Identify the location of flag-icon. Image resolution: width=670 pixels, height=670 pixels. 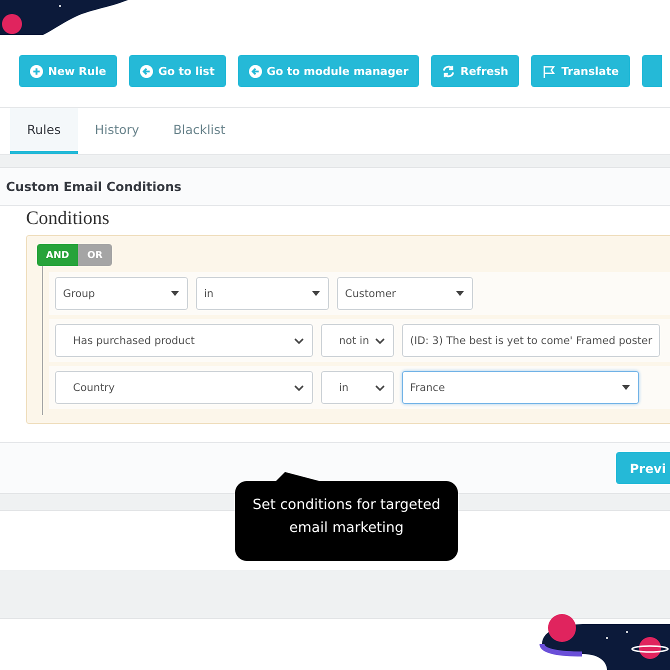
(549, 71).